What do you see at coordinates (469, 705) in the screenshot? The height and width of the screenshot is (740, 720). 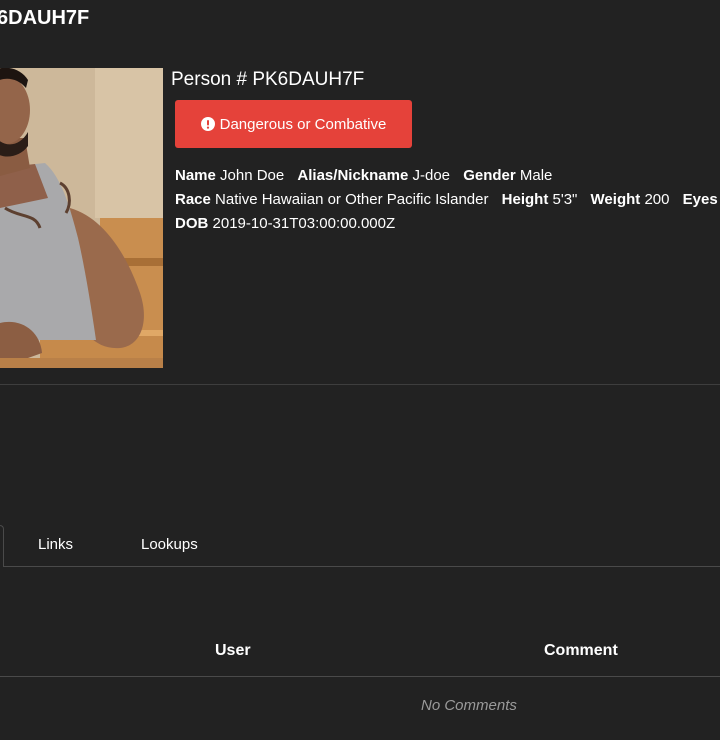 I see `no-comments-message: No Comments` at bounding box center [469, 705].